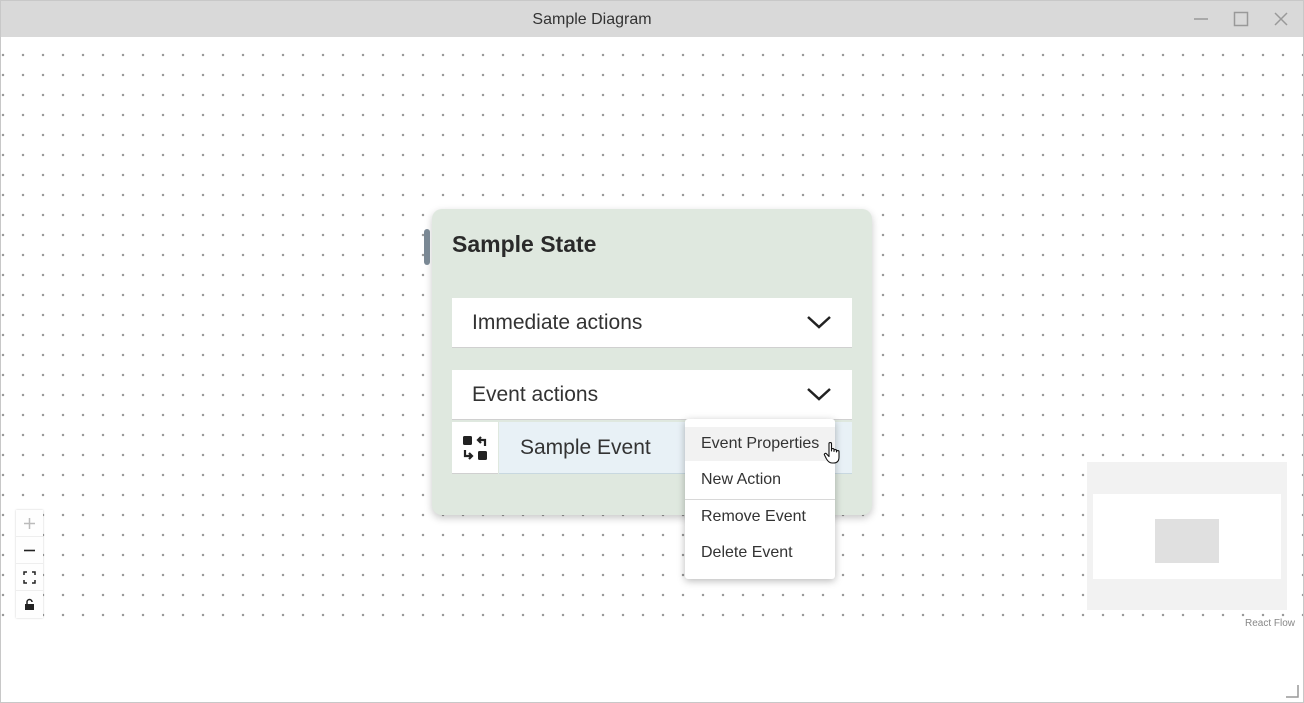 This screenshot has width=1304, height=703. What do you see at coordinates (592, 19) in the screenshot?
I see `window-title: Sample Diagram` at bounding box center [592, 19].